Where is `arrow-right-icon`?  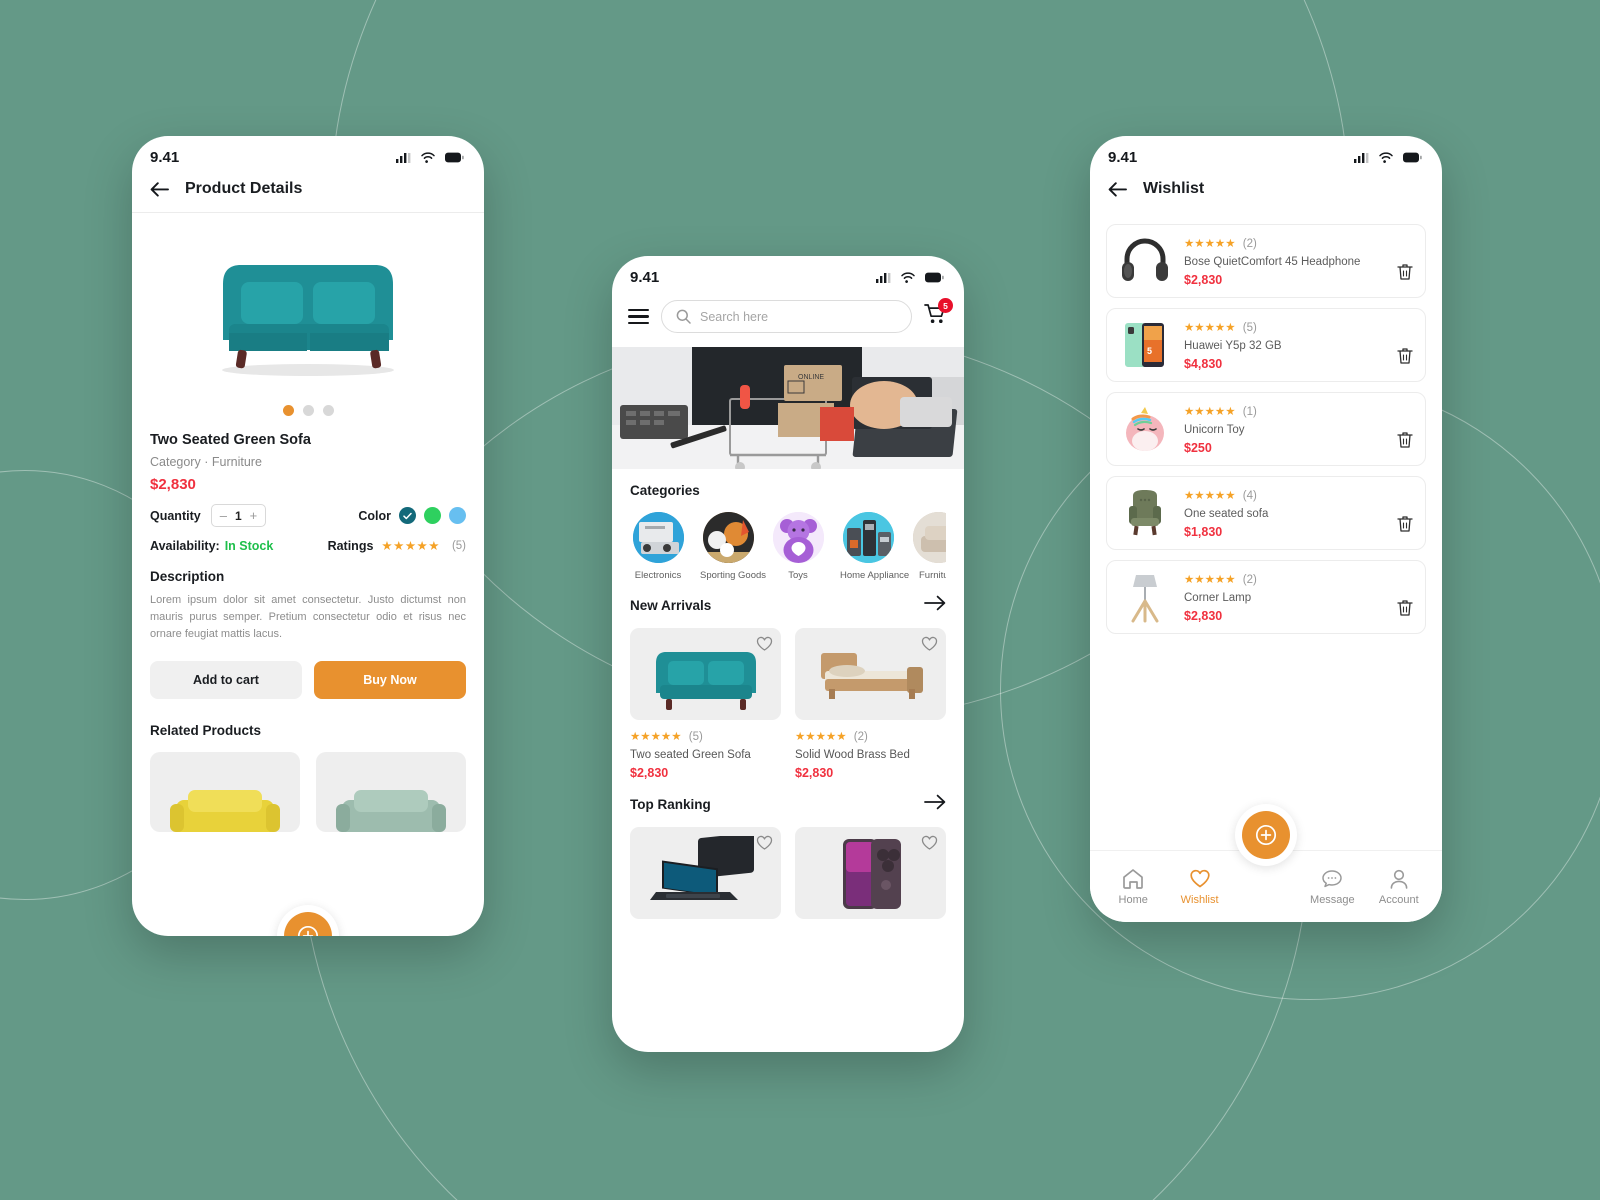 arrow-right-icon is located at coordinates (935, 603).